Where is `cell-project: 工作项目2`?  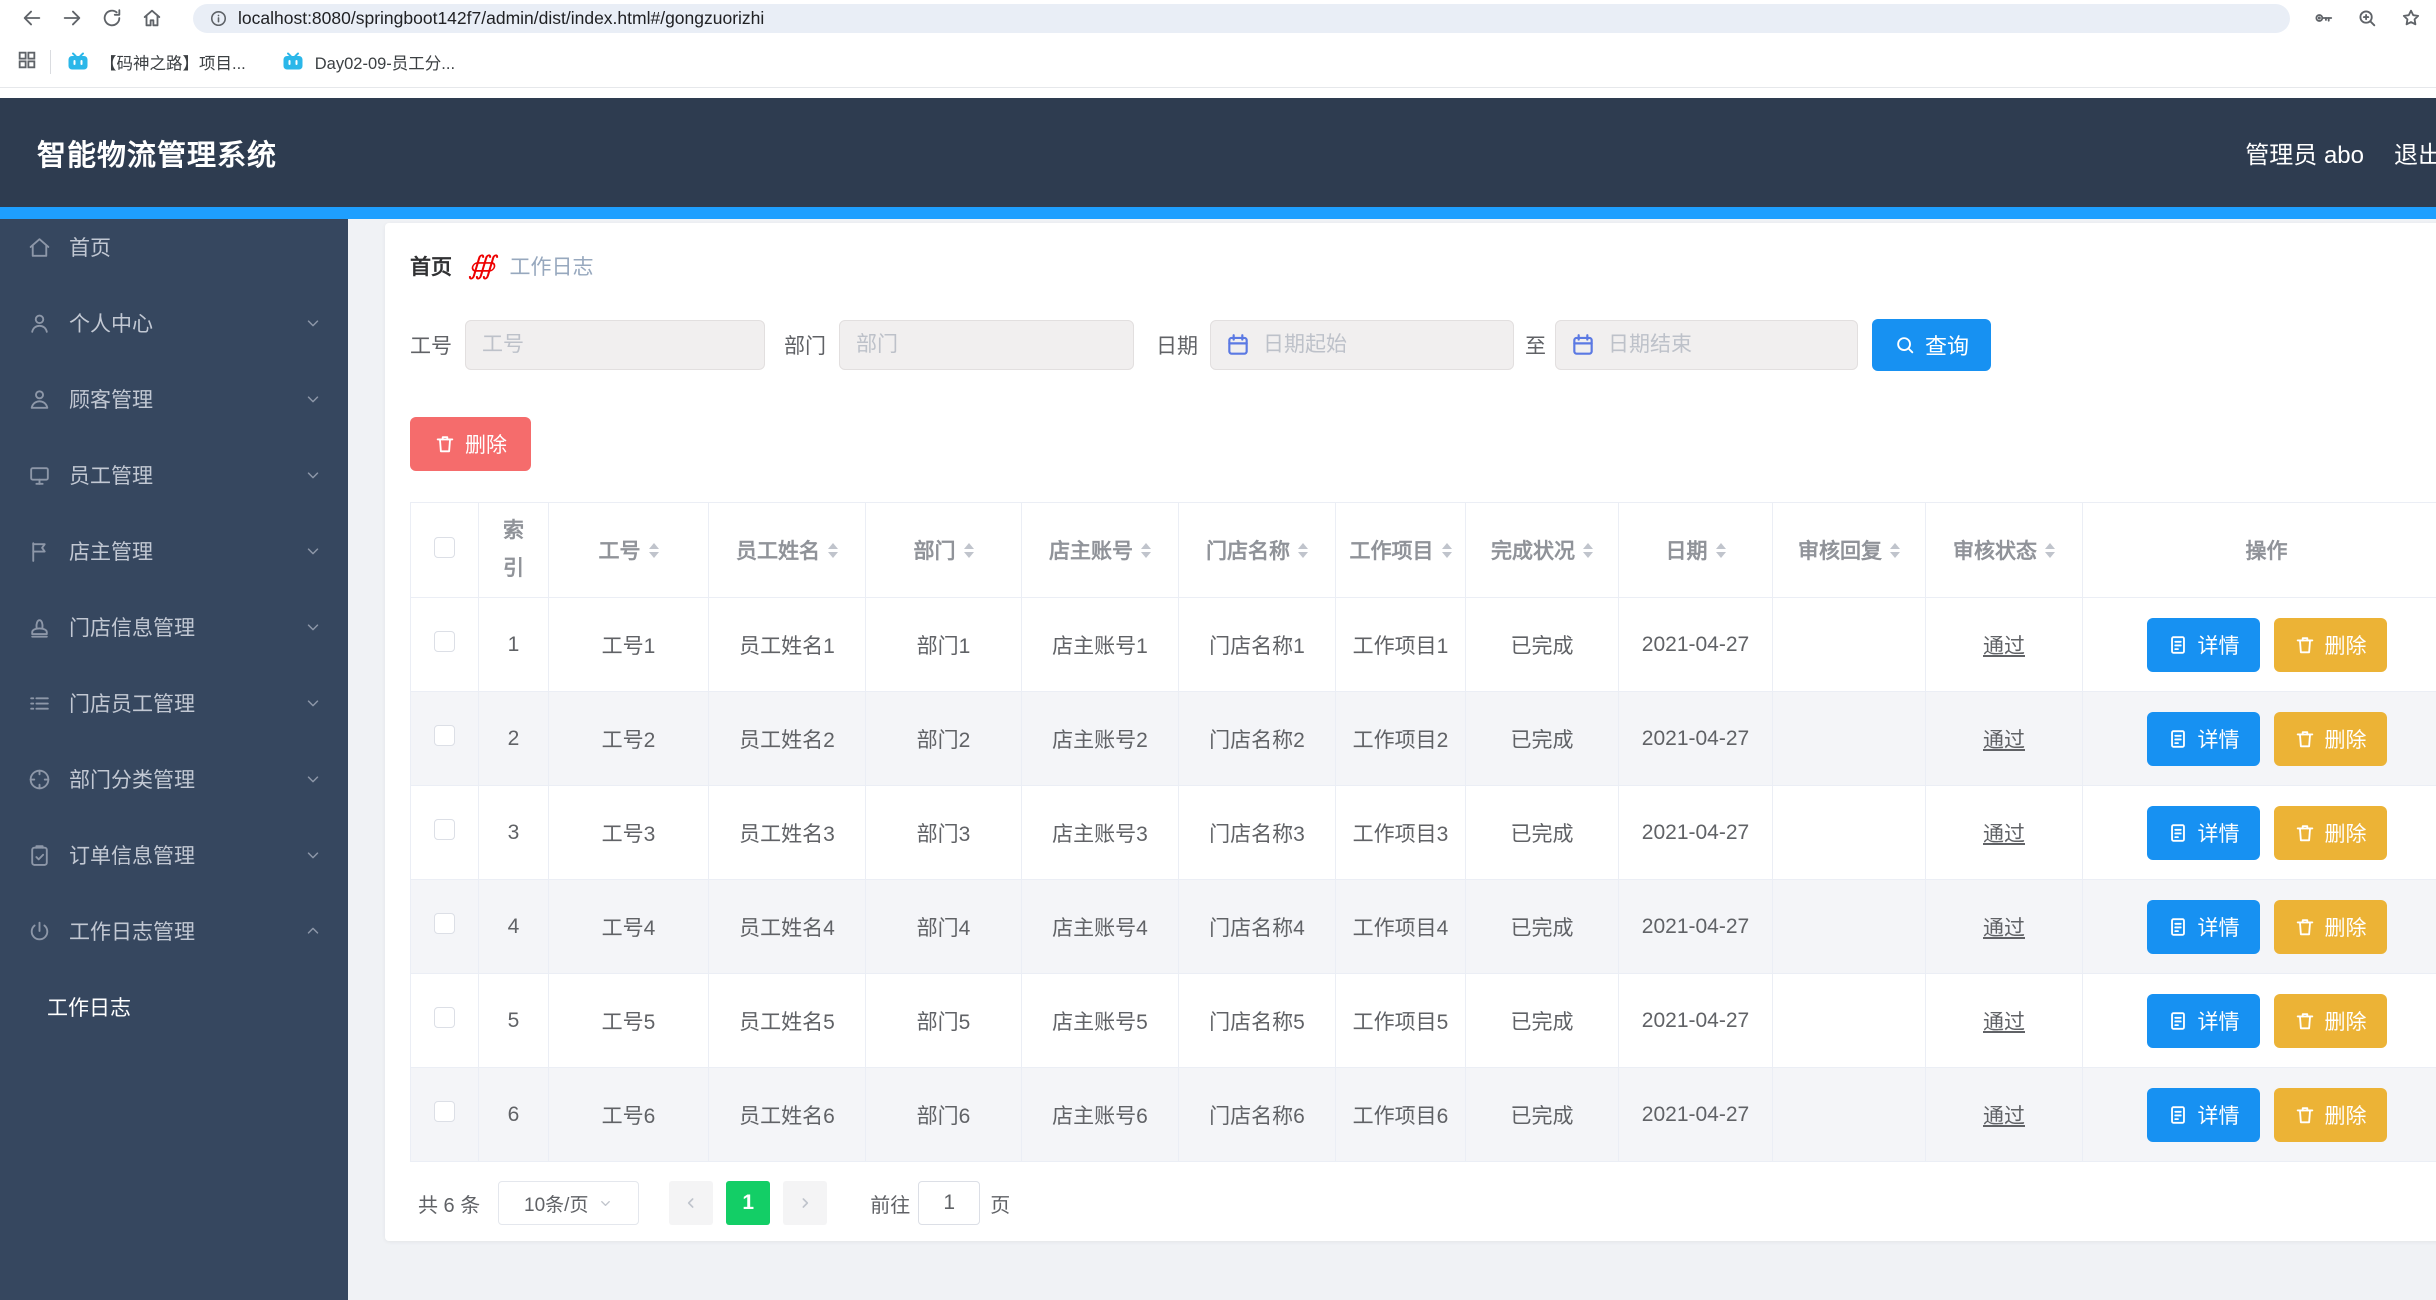 cell-project: 工作项目2 is located at coordinates (1400, 738).